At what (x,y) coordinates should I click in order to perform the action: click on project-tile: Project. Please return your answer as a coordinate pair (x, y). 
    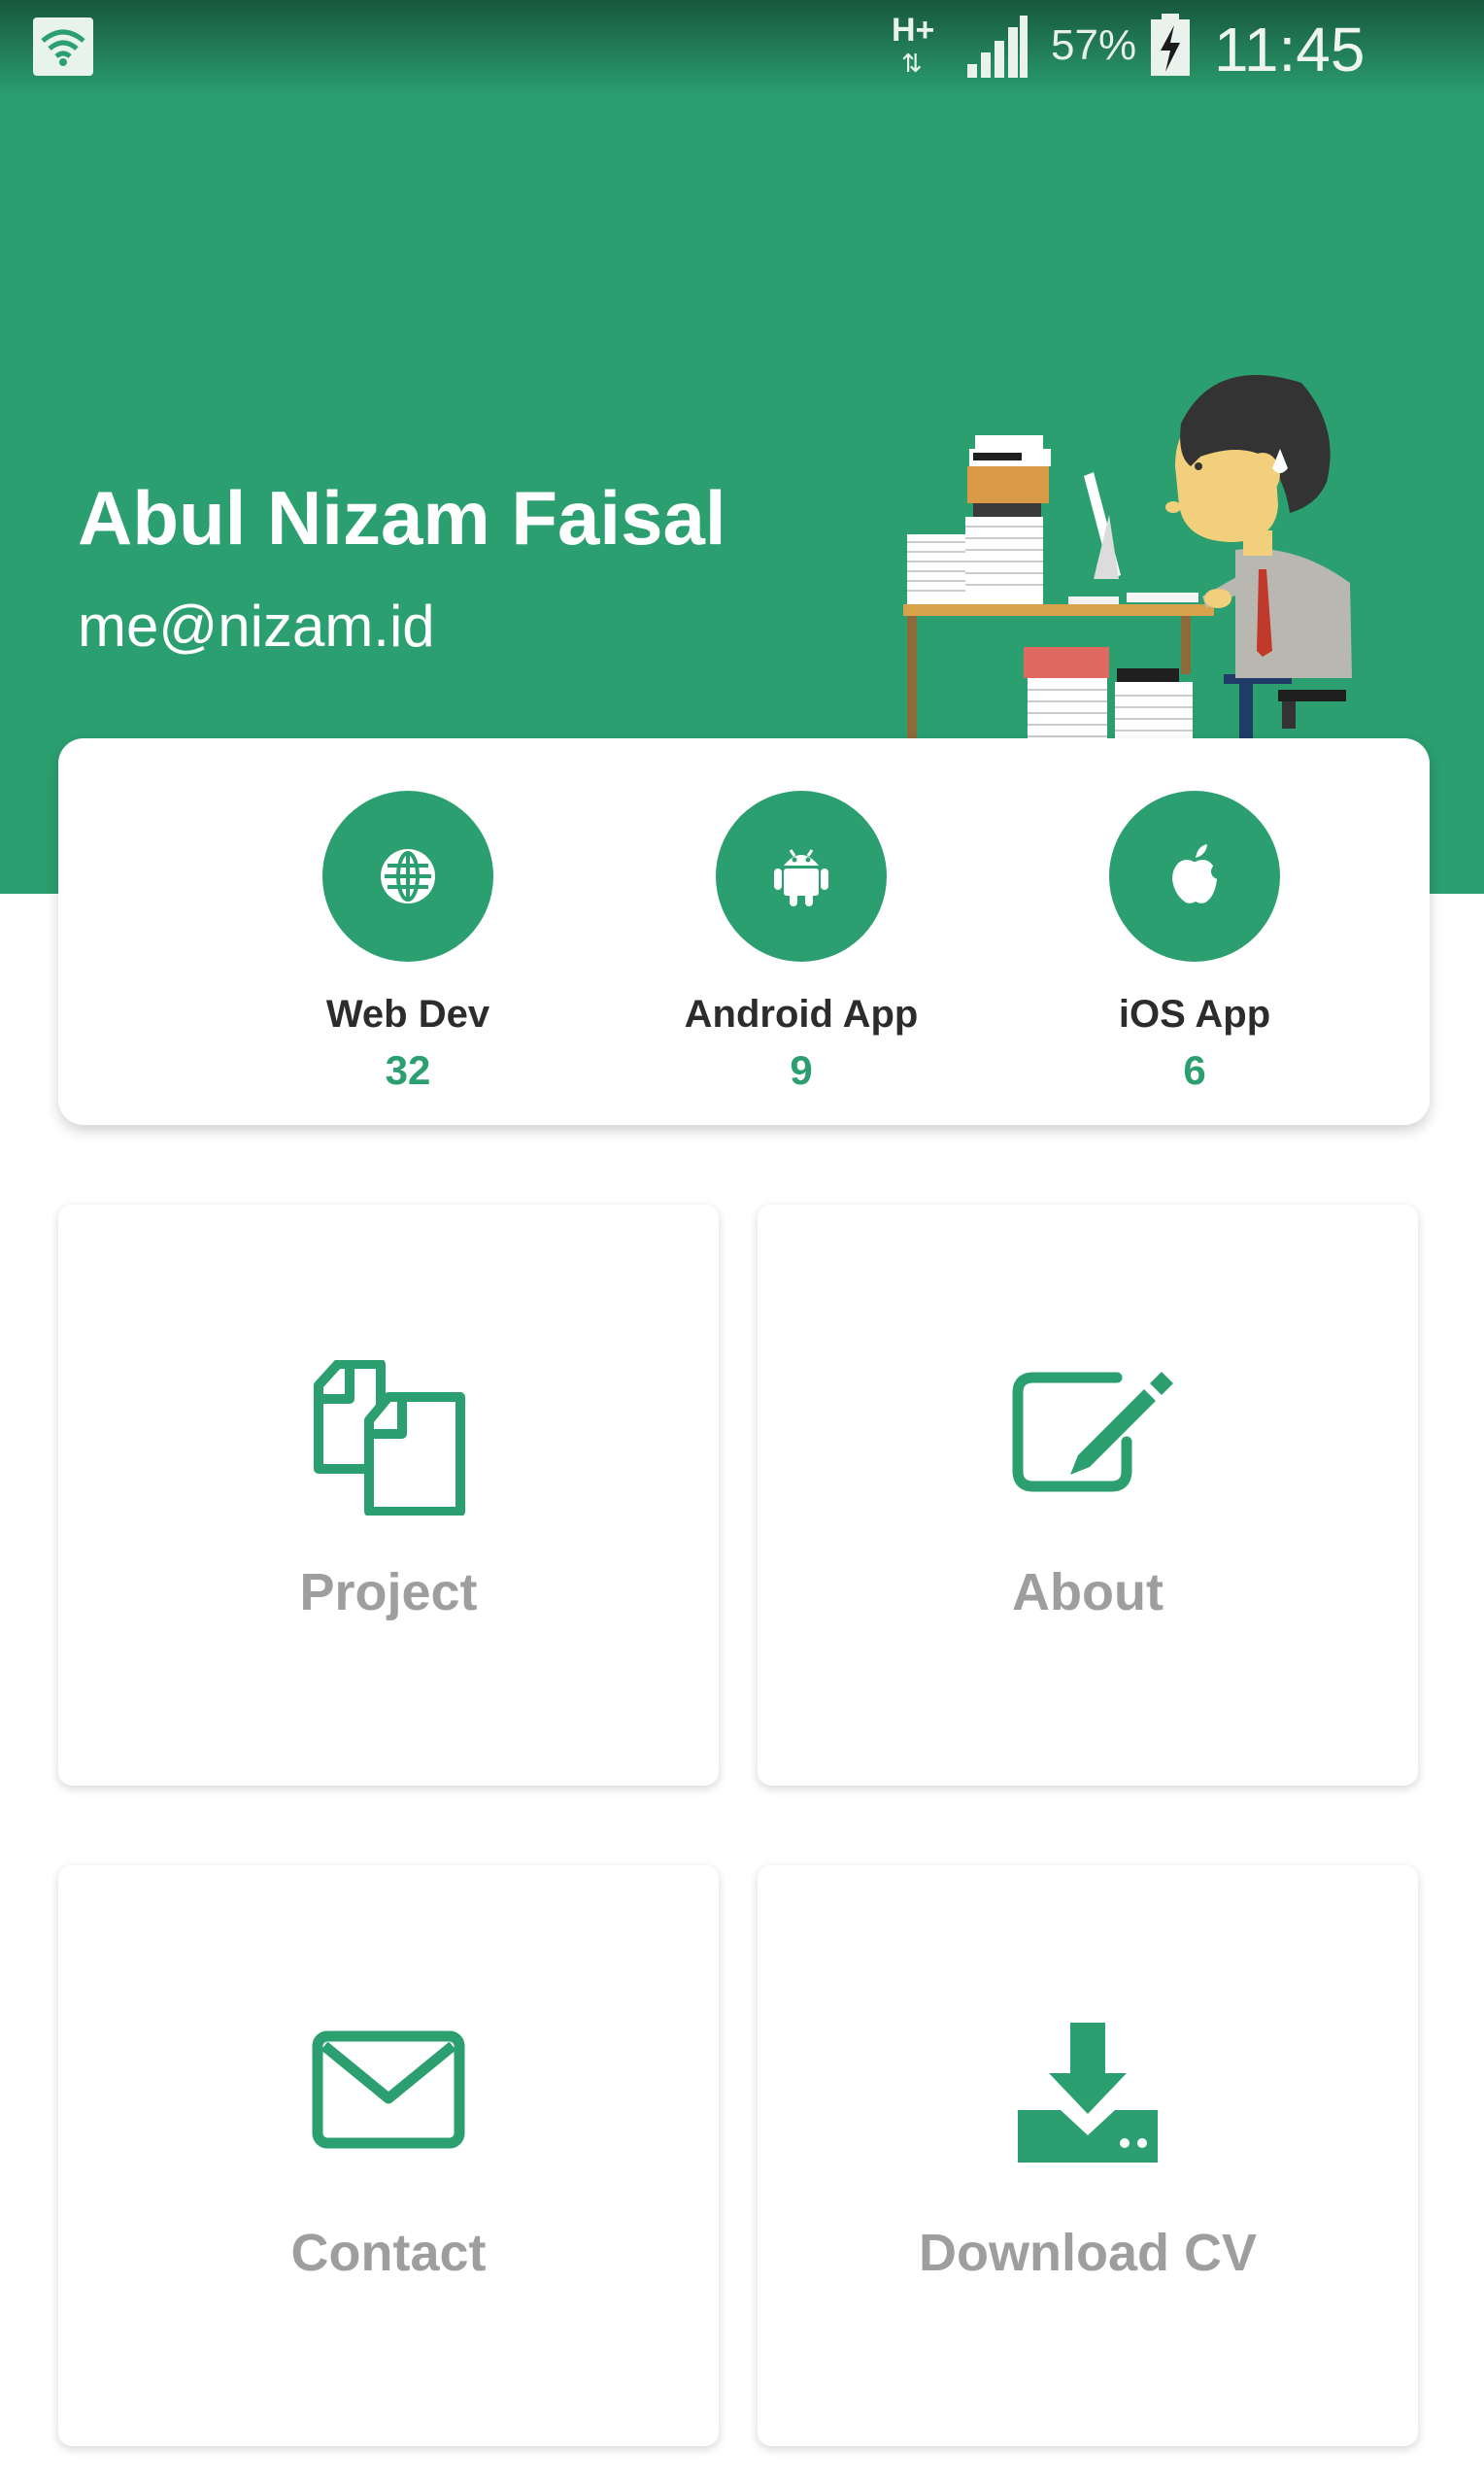
    Looking at the image, I should click on (388, 1495).